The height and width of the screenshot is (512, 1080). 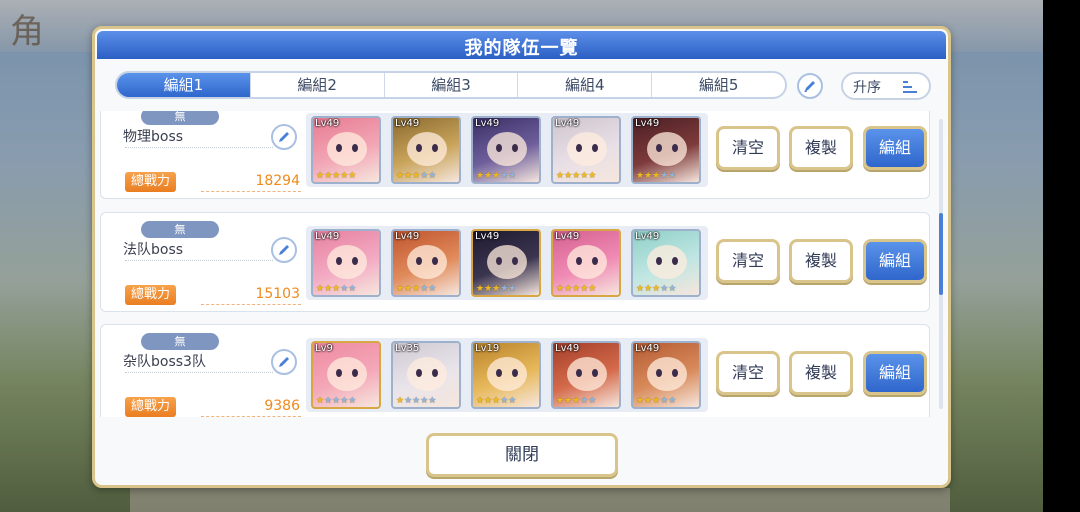 What do you see at coordinates (251, 191) in the screenshot?
I see `power-underline` at bounding box center [251, 191].